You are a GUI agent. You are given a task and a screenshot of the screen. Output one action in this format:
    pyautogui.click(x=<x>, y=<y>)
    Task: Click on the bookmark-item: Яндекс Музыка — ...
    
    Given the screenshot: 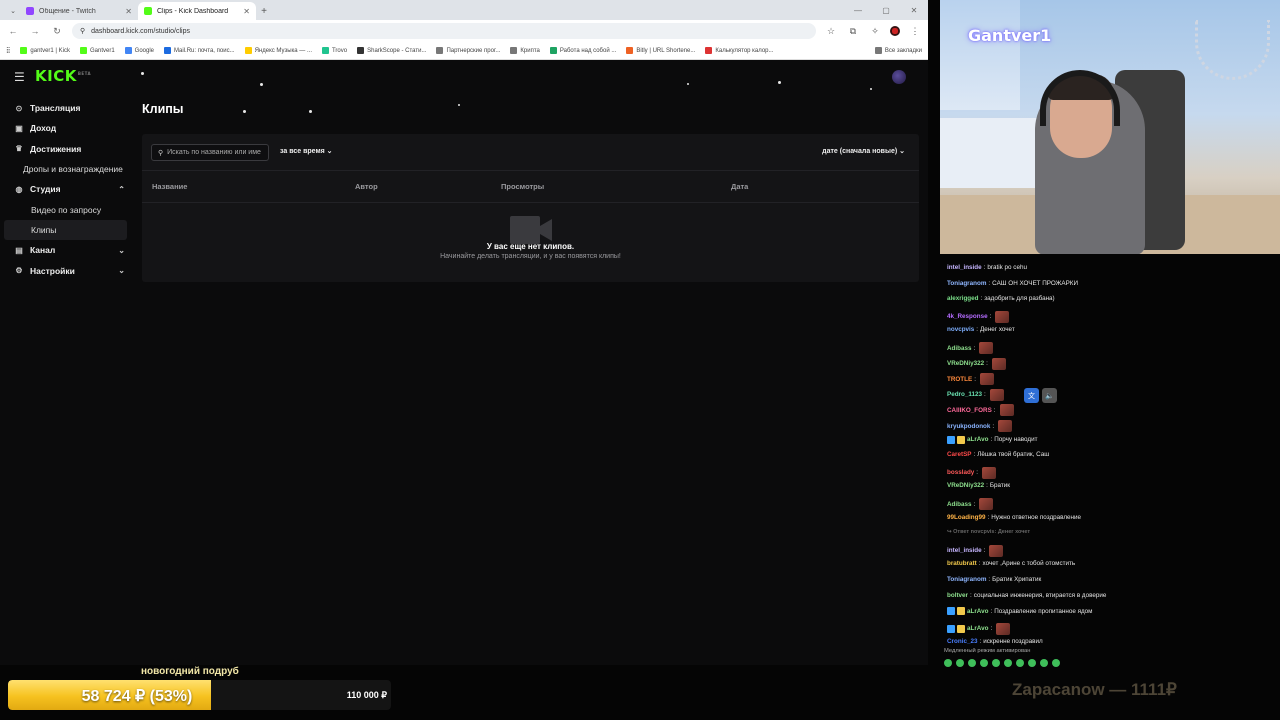 What is the action you would take?
    pyautogui.click(x=278, y=50)
    